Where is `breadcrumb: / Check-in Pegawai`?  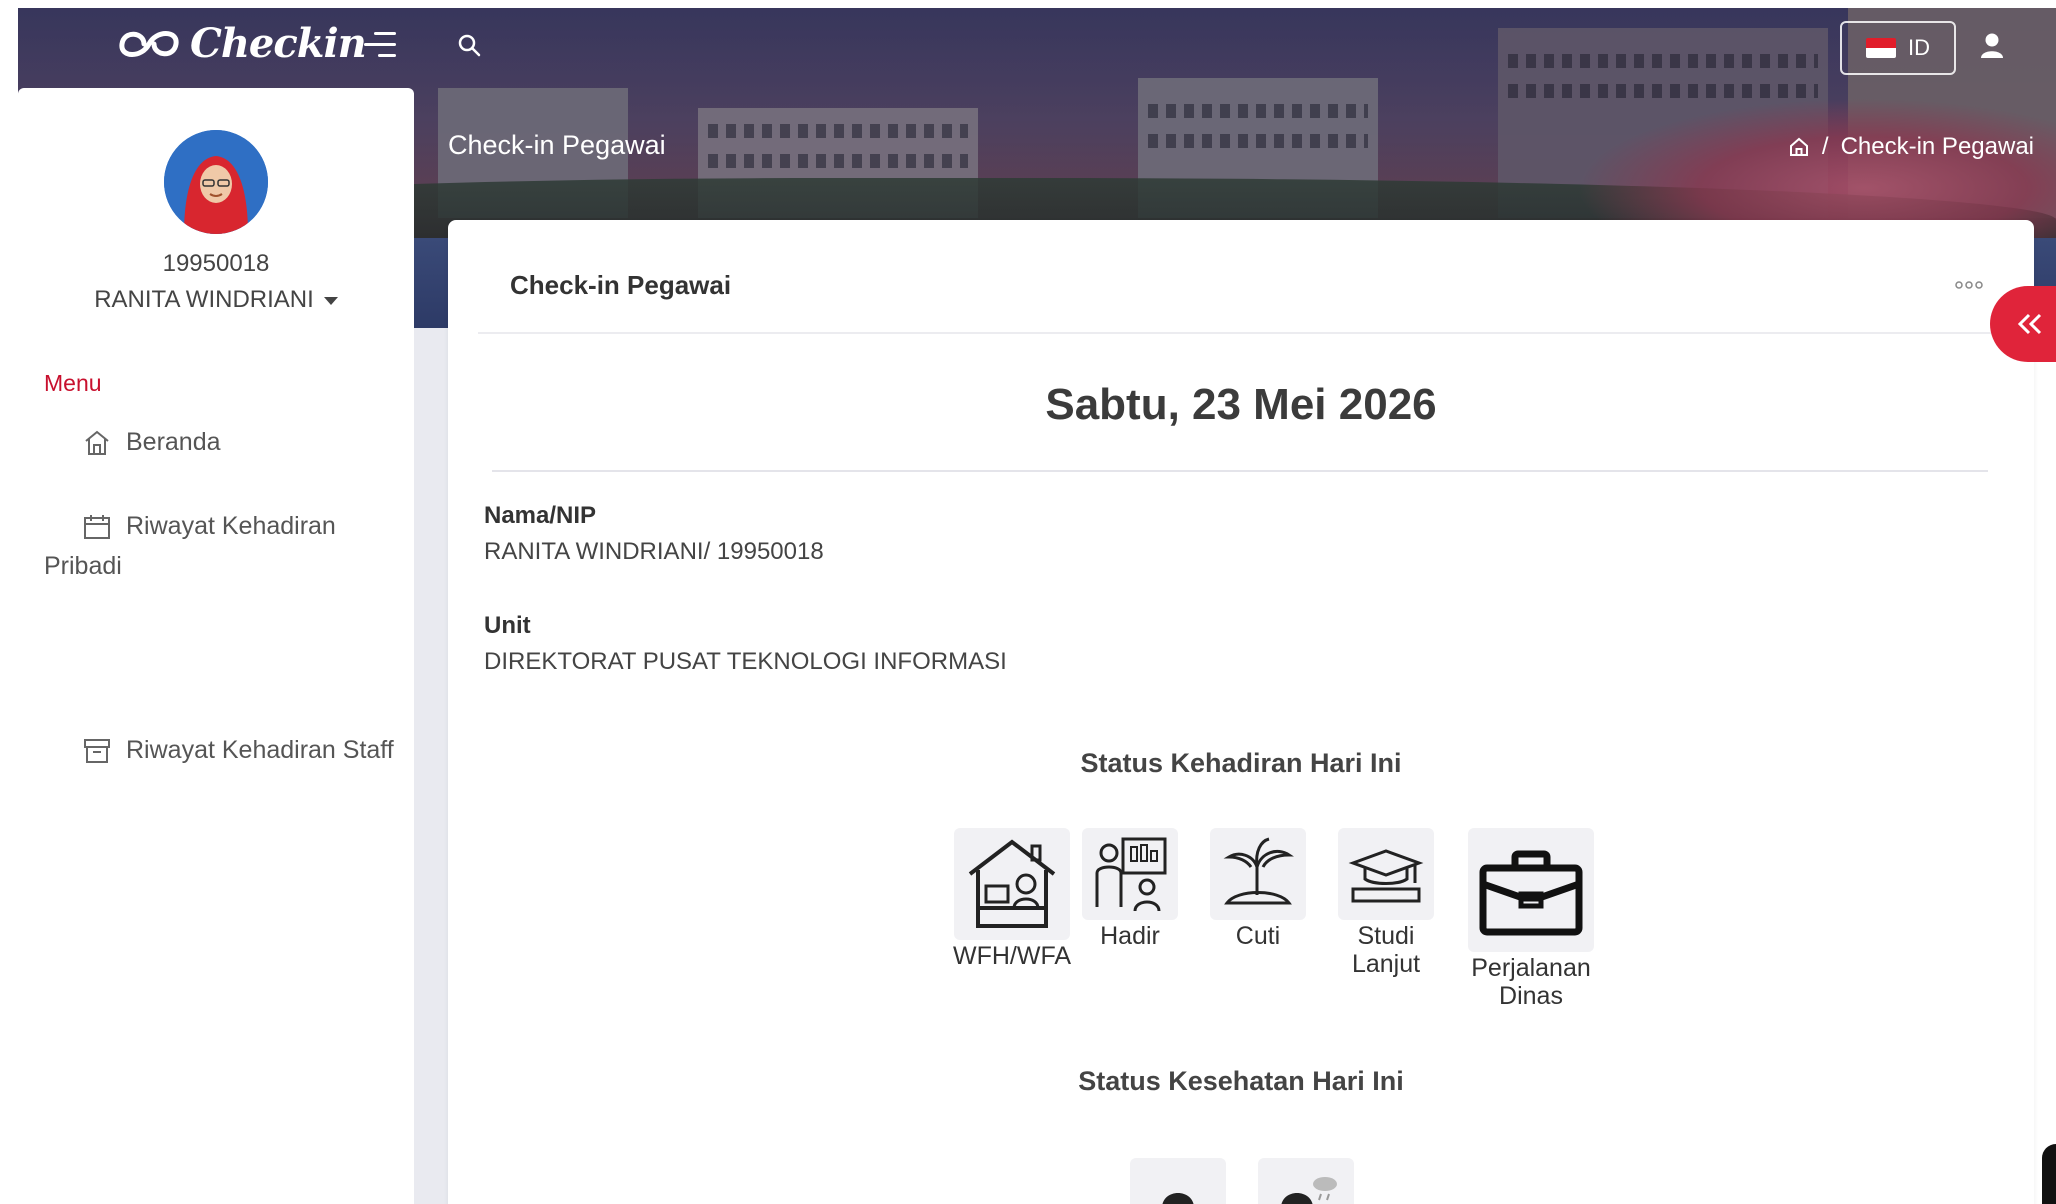
breadcrumb: / Check-in Pegawai is located at coordinates (1911, 147).